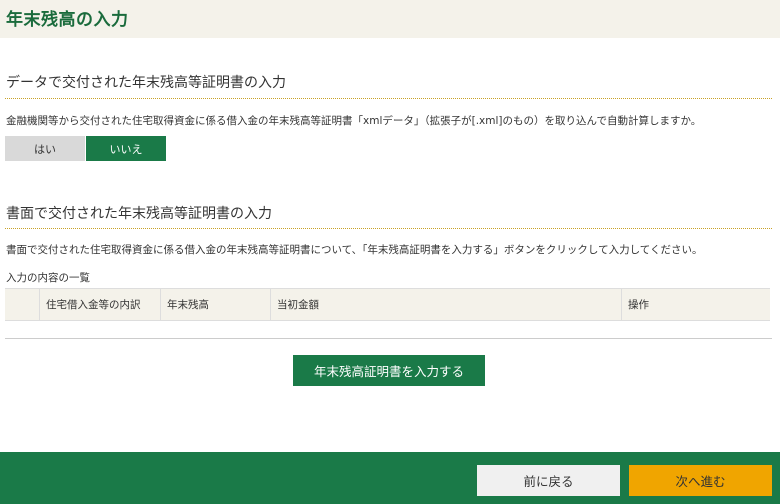  Describe the element at coordinates (100, 304) in the screenshot. I see `column-header-loan-breakdown: 住宅借入金等の内訳` at that location.